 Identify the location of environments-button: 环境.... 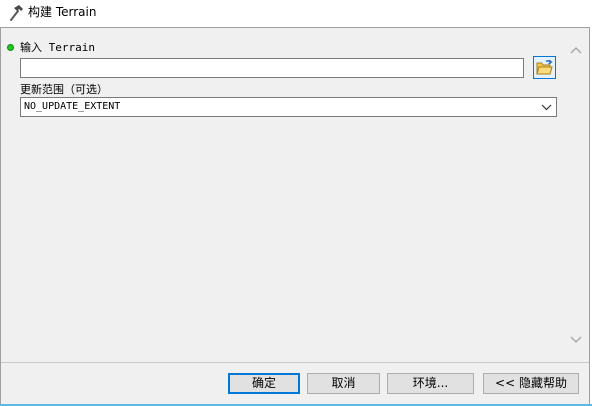
(430, 383).